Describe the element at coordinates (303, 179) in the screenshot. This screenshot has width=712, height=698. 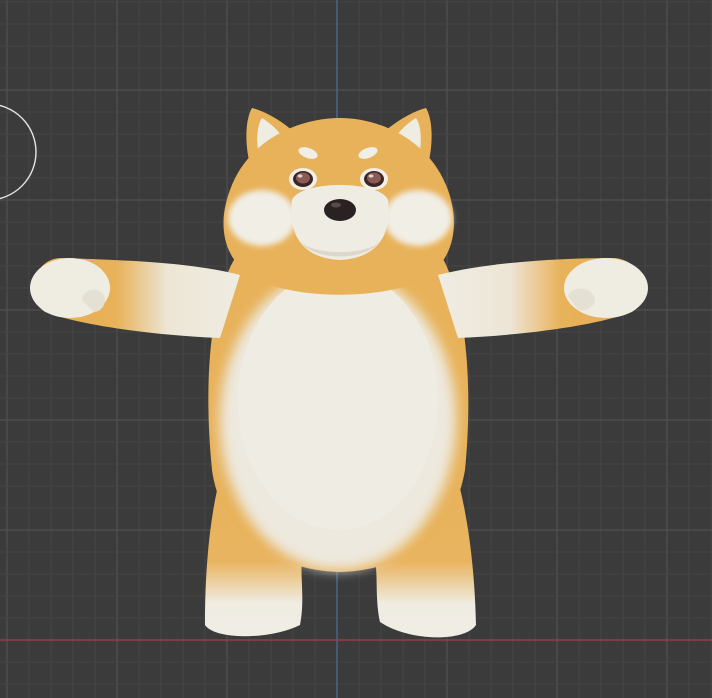
I see `left-eye` at that location.